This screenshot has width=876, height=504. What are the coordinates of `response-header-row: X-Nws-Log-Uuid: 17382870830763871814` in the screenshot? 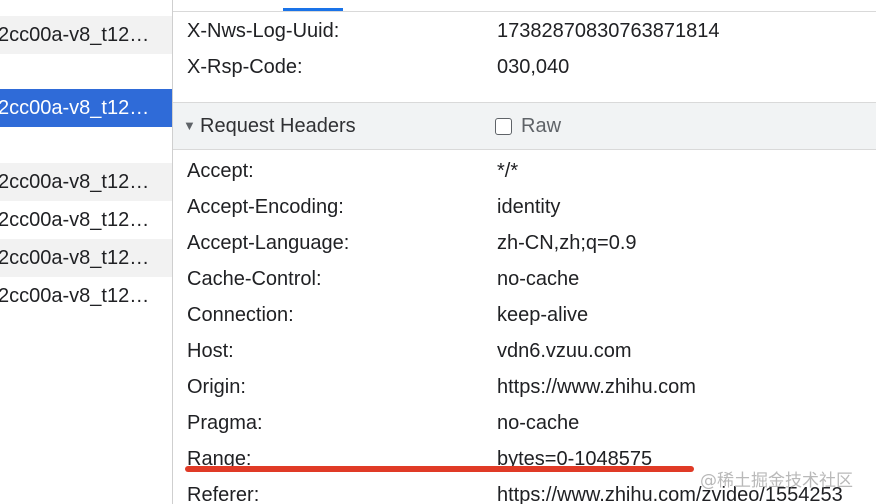 It's located at (524, 31).